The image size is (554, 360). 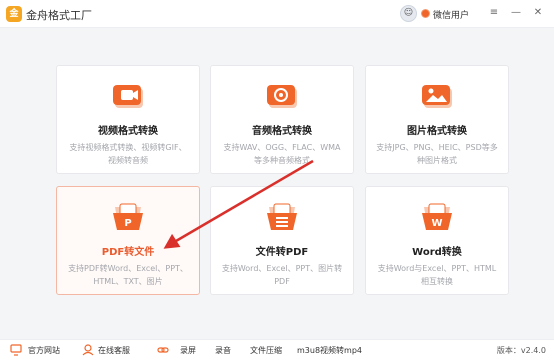 What do you see at coordinates (516, 13) in the screenshot?
I see `minimize-button: —` at bounding box center [516, 13].